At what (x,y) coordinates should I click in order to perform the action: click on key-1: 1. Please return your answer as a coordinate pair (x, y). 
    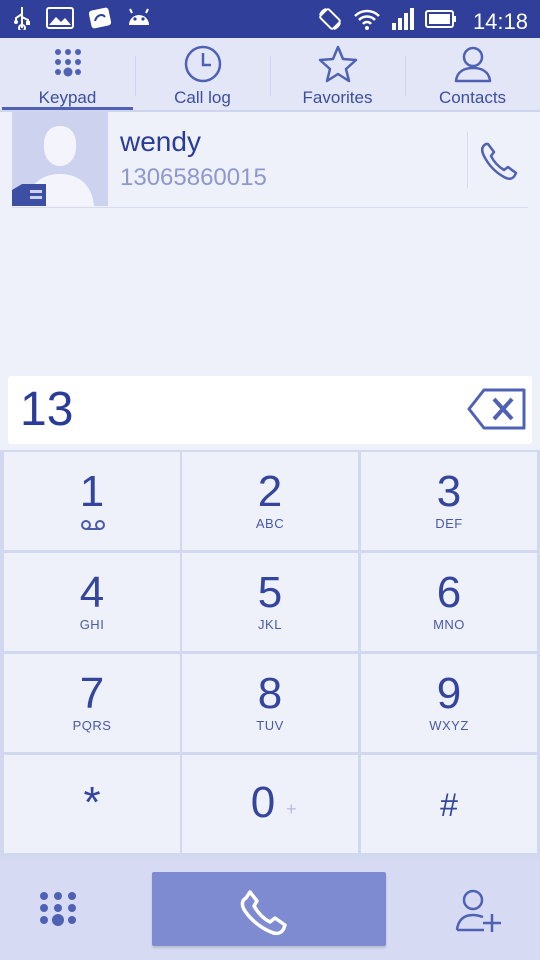
    Looking at the image, I should click on (92, 501).